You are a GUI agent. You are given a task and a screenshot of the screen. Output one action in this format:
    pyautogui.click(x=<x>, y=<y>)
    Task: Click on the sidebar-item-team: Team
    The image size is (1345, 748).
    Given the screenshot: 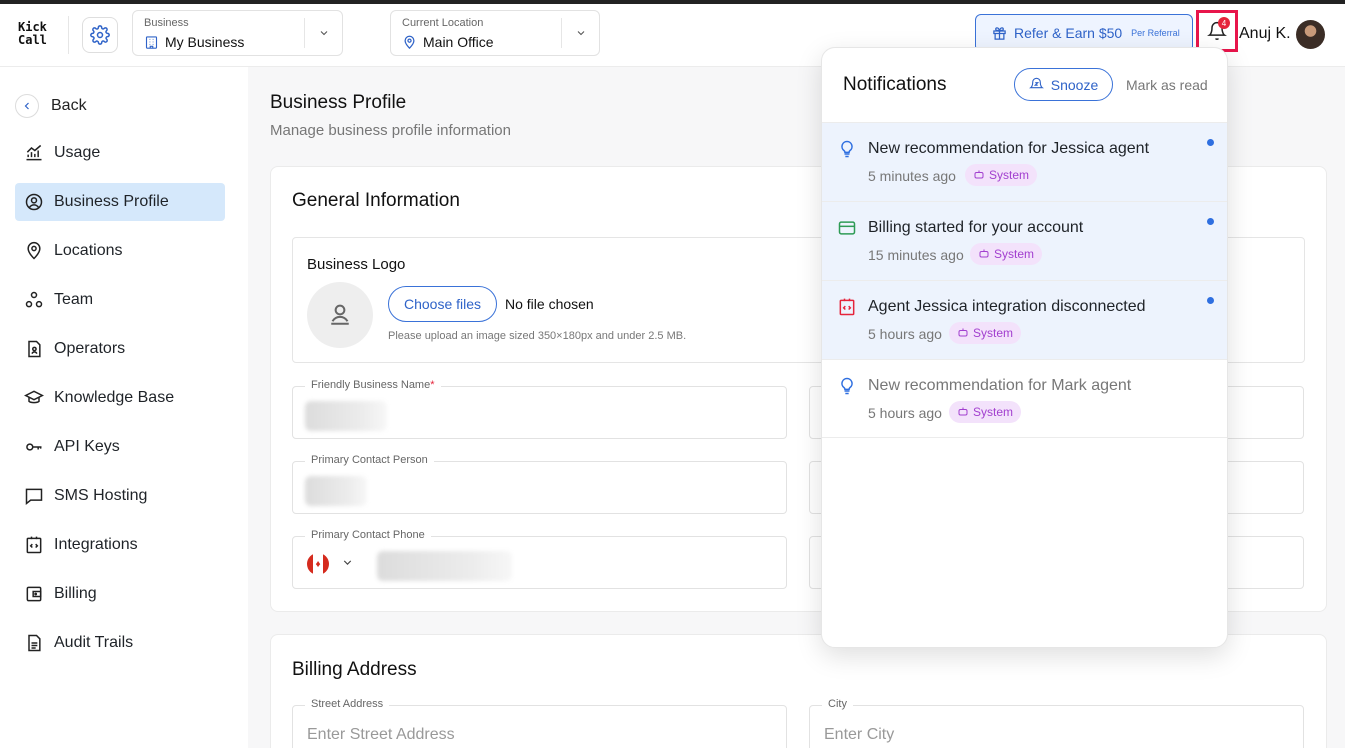 What is the action you would take?
    pyautogui.click(x=120, y=300)
    